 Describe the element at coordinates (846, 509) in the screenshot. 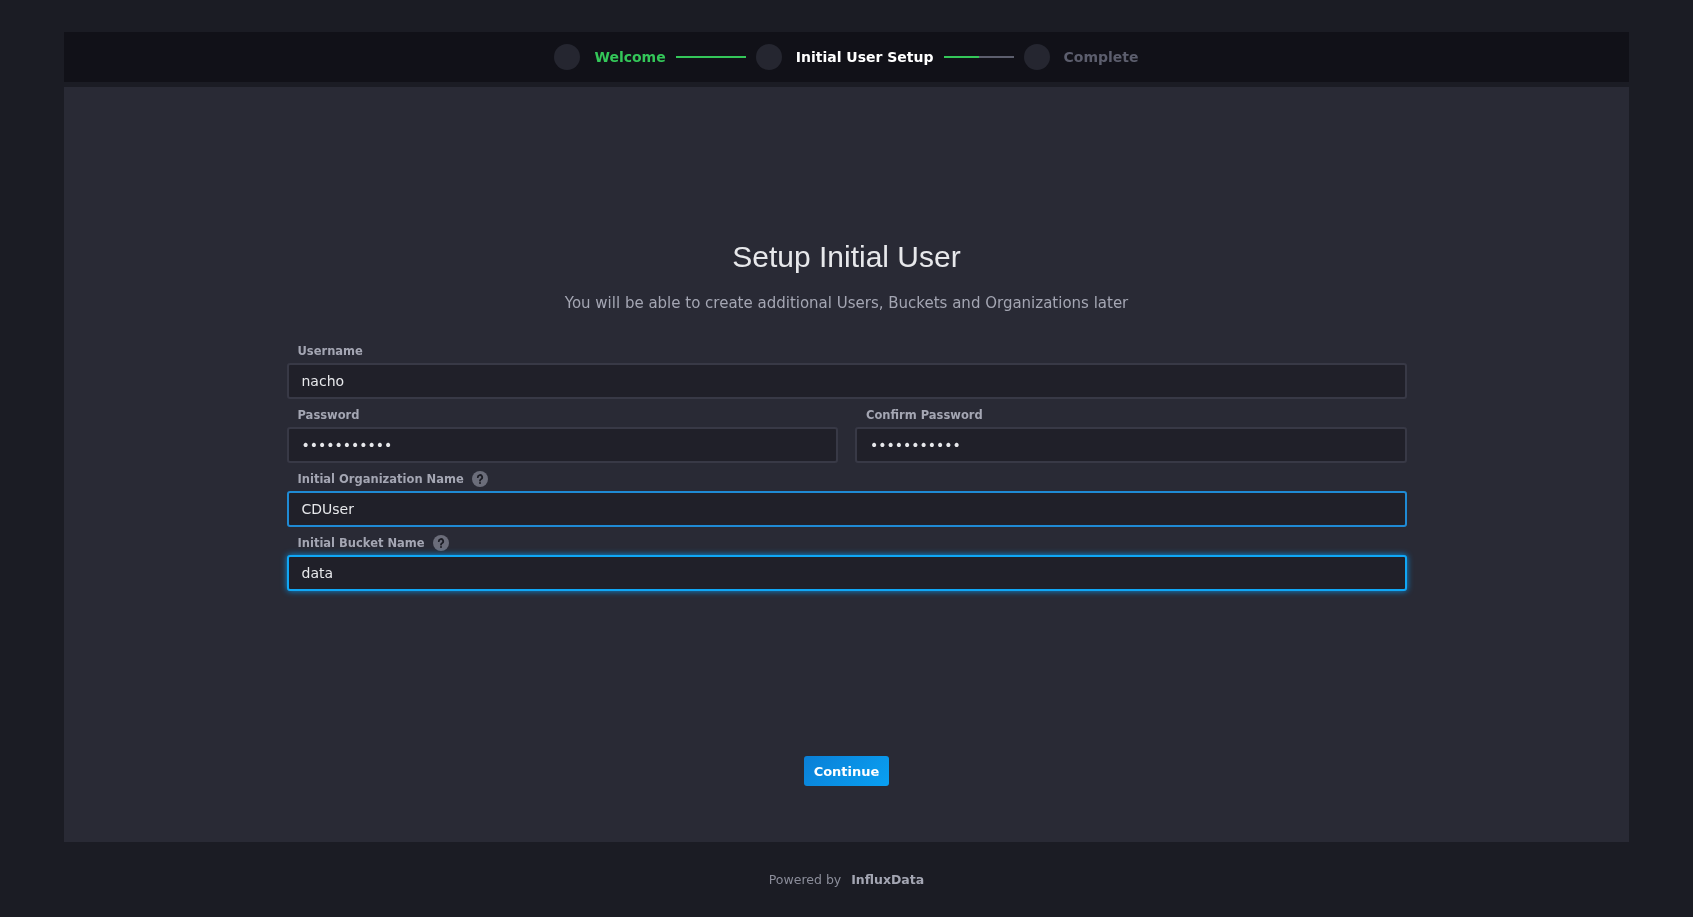

I see `text-input: CDUser` at that location.